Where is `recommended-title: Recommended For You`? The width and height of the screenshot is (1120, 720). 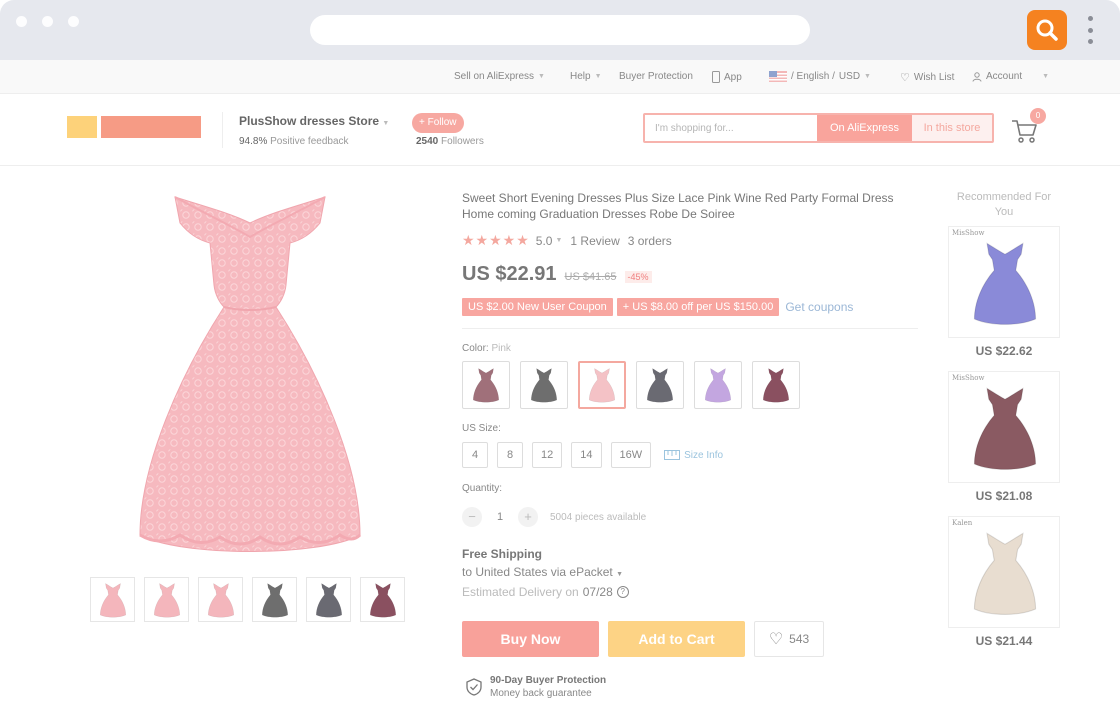 recommended-title: Recommended For You is located at coordinates (1004, 204).